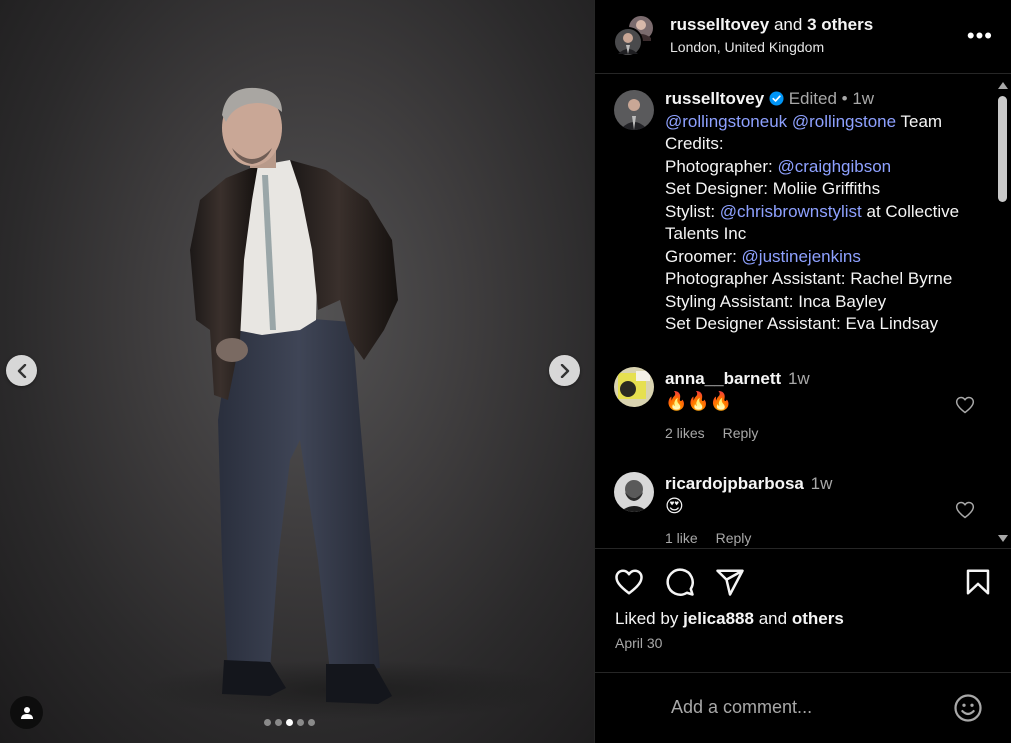  I want to click on mention-rollingstoneuk: @rollingstoneuk, so click(726, 121).